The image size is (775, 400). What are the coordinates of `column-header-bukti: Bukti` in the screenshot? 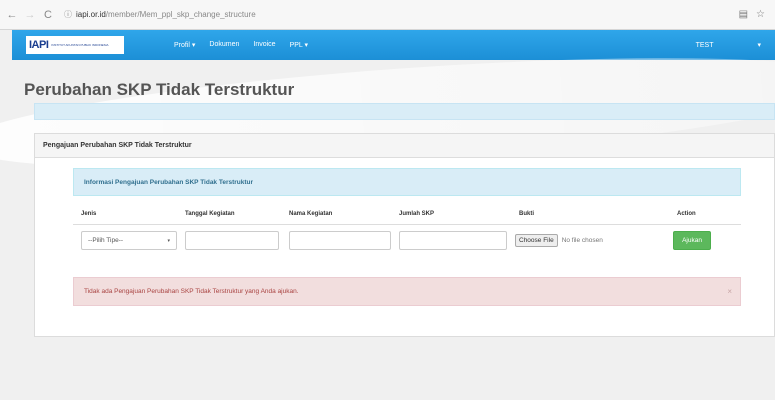 It's located at (526, 214).